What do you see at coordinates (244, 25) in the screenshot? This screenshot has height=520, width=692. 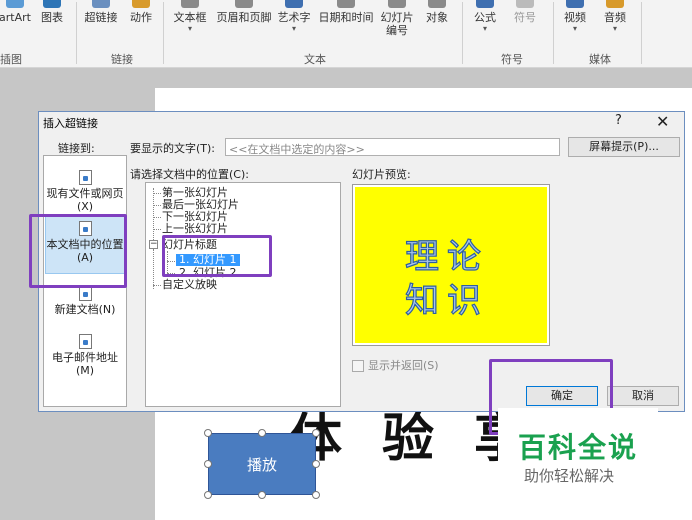 I see `header-footer-button: 页眉和页脚` at bounding box center [244, 25].